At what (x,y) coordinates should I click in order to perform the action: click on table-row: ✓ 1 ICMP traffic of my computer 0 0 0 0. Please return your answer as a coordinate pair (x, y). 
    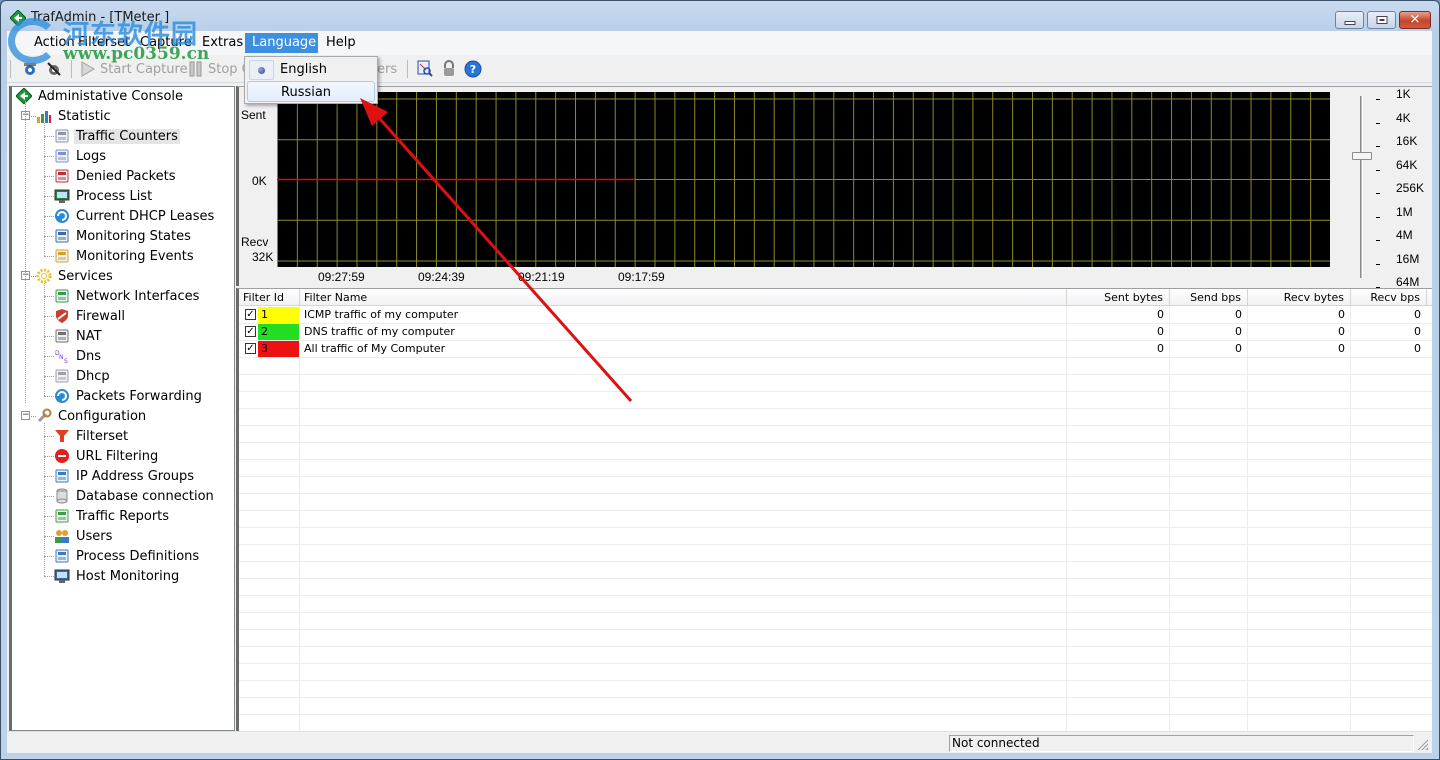
    Looking at the image, I should click on (835, 315).